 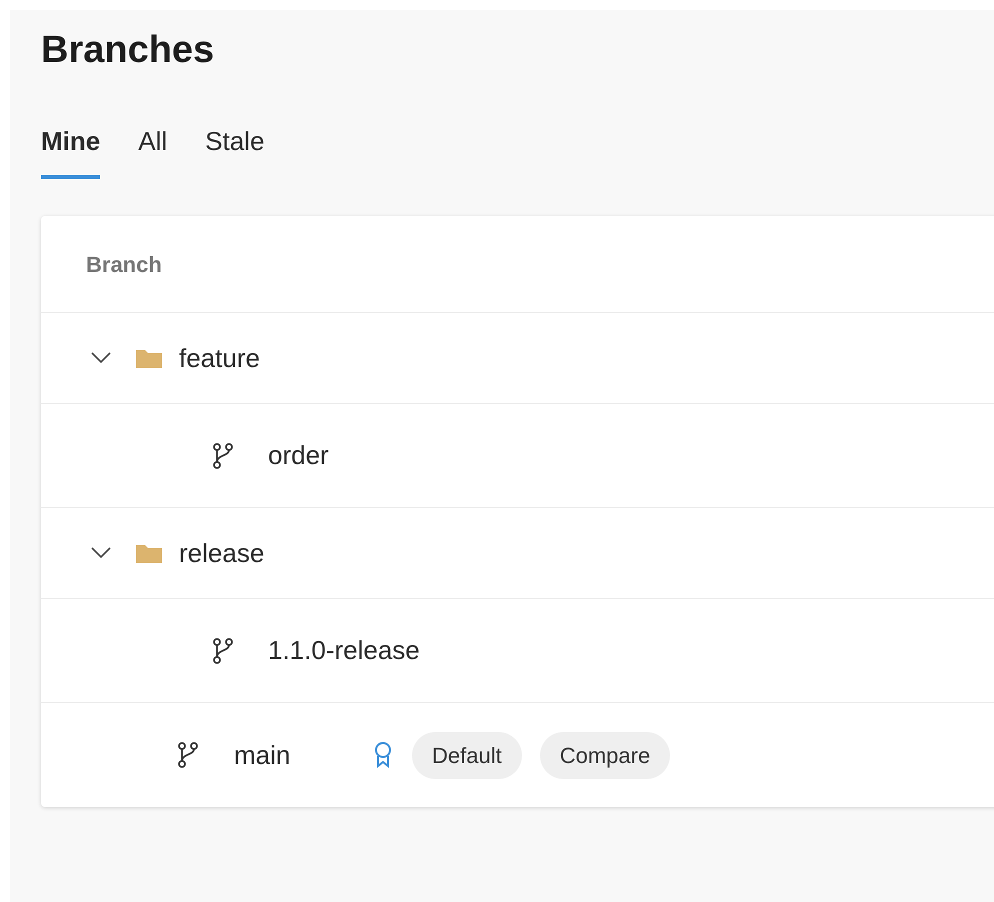 I want to click on tag: Default, so click(x=467, y=755).